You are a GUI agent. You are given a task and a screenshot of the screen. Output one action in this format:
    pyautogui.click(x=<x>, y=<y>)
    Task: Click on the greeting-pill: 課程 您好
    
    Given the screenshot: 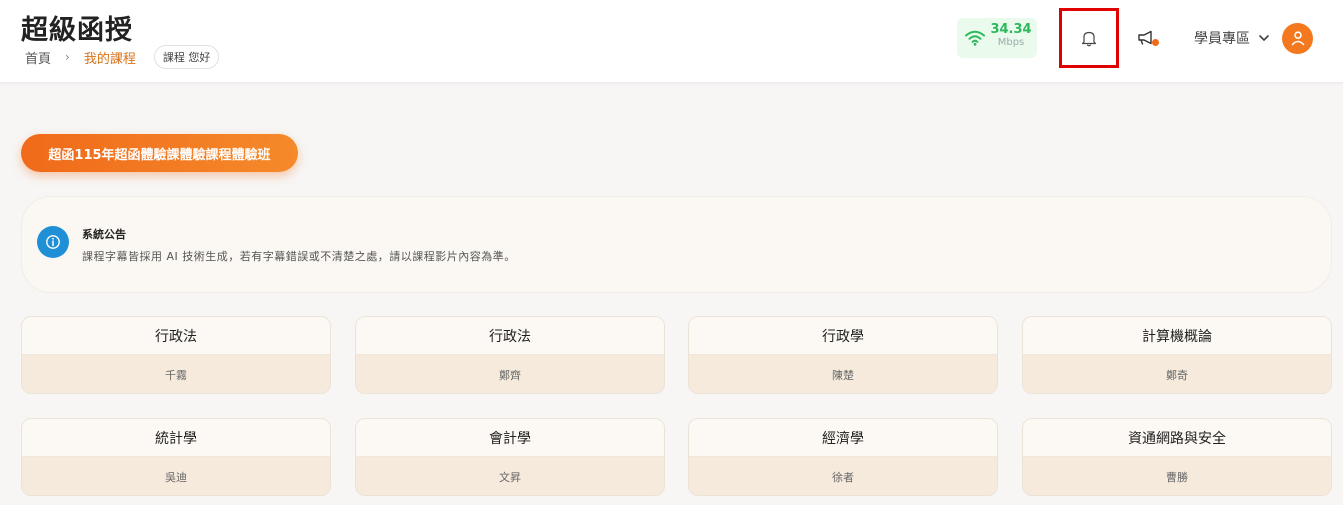 What is the action you would take?
    pyautogui.click(x=186, y=57)
    